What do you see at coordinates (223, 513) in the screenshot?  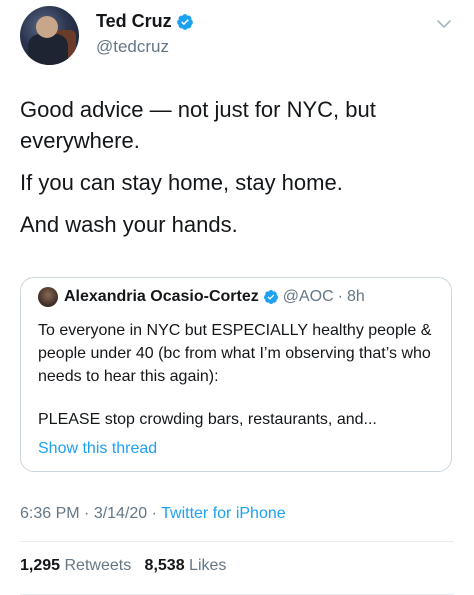 I see `tweet-source-link: Twitter for iPhone` at bounding box center [223, 513].